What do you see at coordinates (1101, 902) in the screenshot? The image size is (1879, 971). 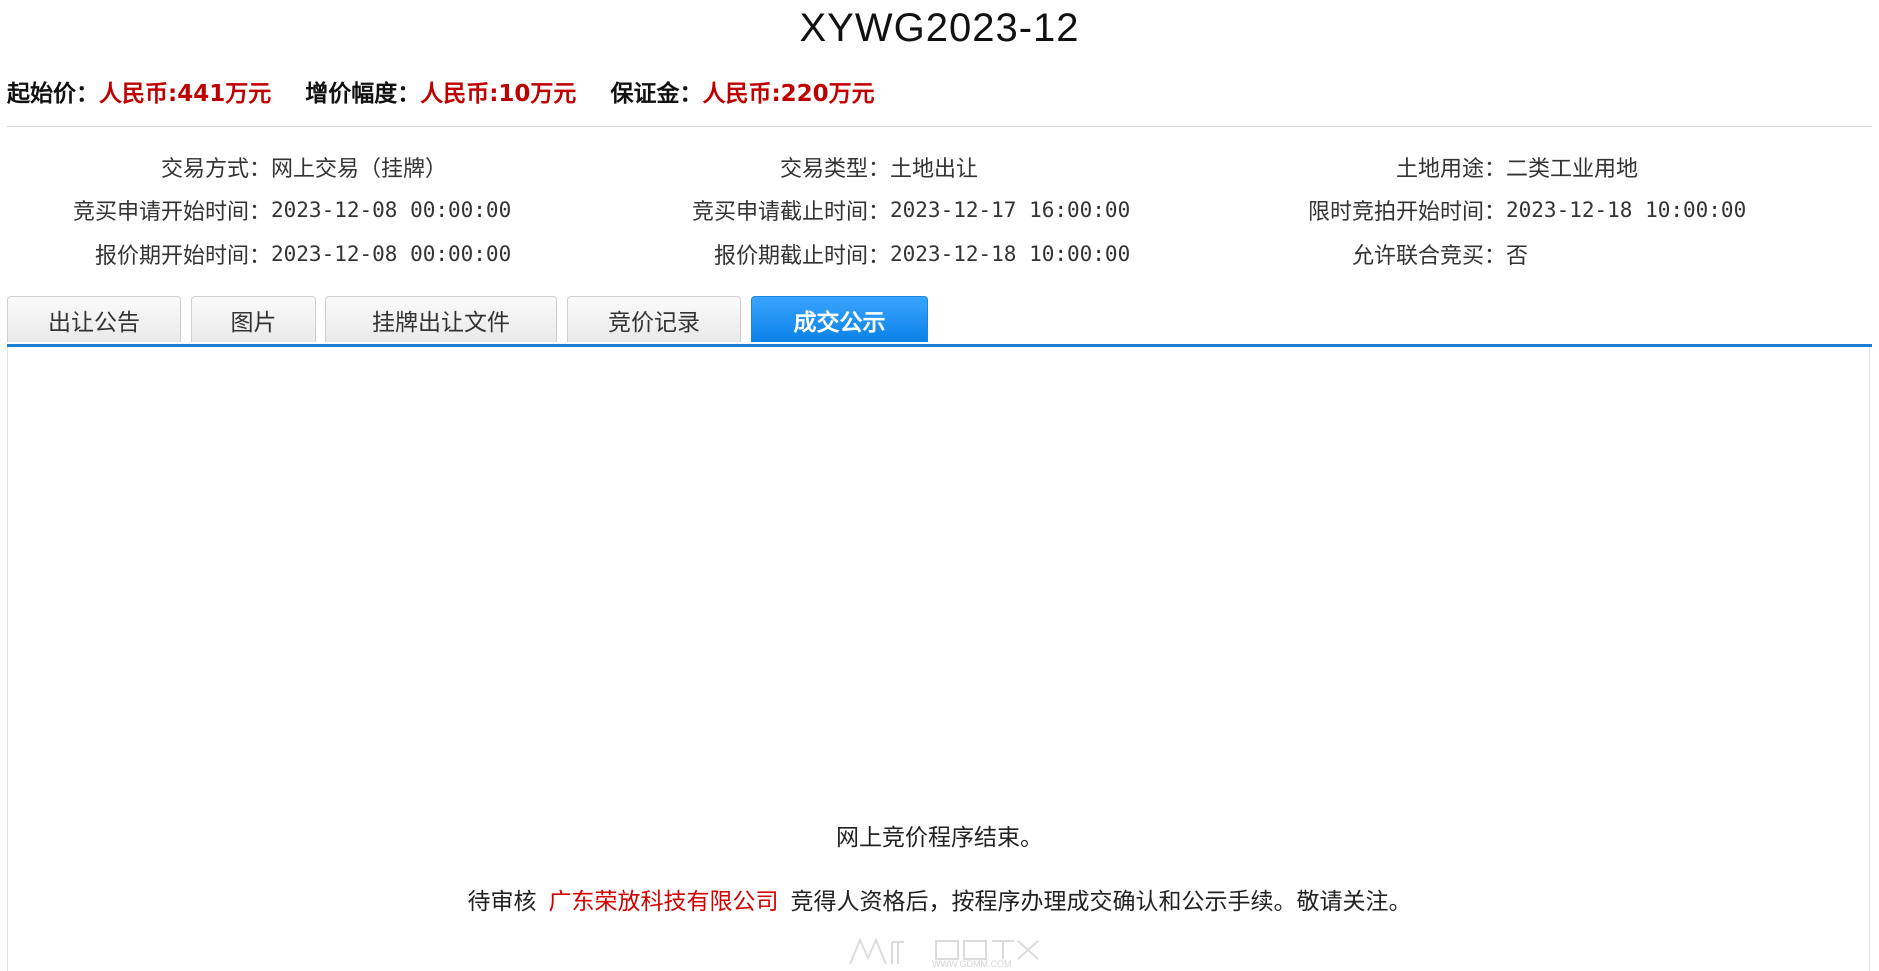 I see `notice-suffix: 竞得人资格后，按程序办理成交确认和公示手续。敬请关注。` at bounding box center [1101, 902].